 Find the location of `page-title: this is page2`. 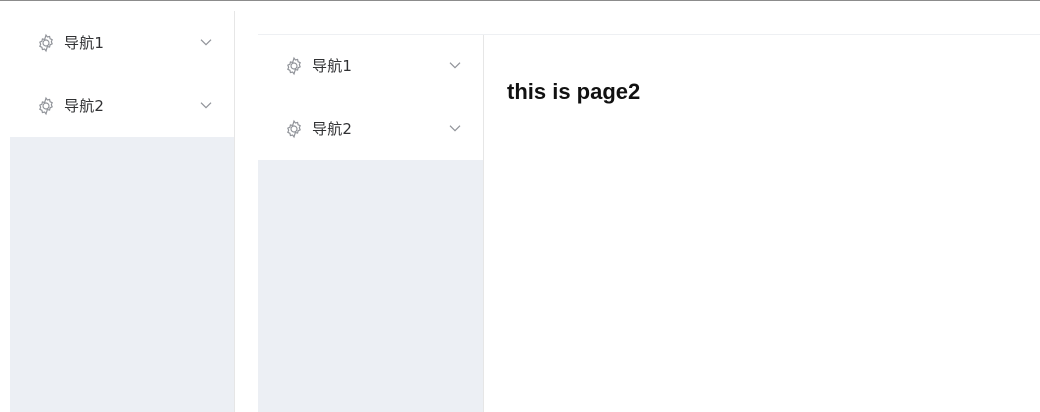

page-title: this is page2 is located at coordinates (574, 91).